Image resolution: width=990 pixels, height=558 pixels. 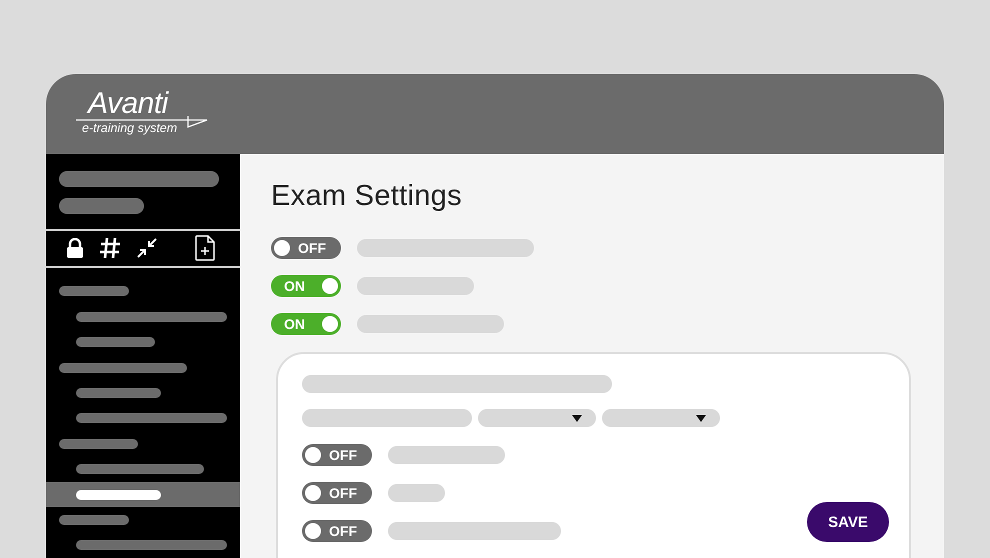 What do you see at coordinates (367, 196) in the screenshot?
I see `page-title: Exam Settings` at bounding box center [367, 196].